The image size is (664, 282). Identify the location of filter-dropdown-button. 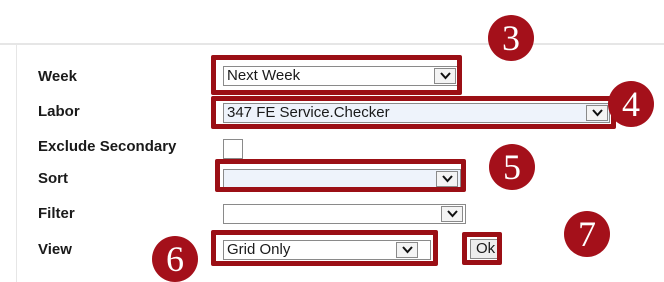
(452, 214).